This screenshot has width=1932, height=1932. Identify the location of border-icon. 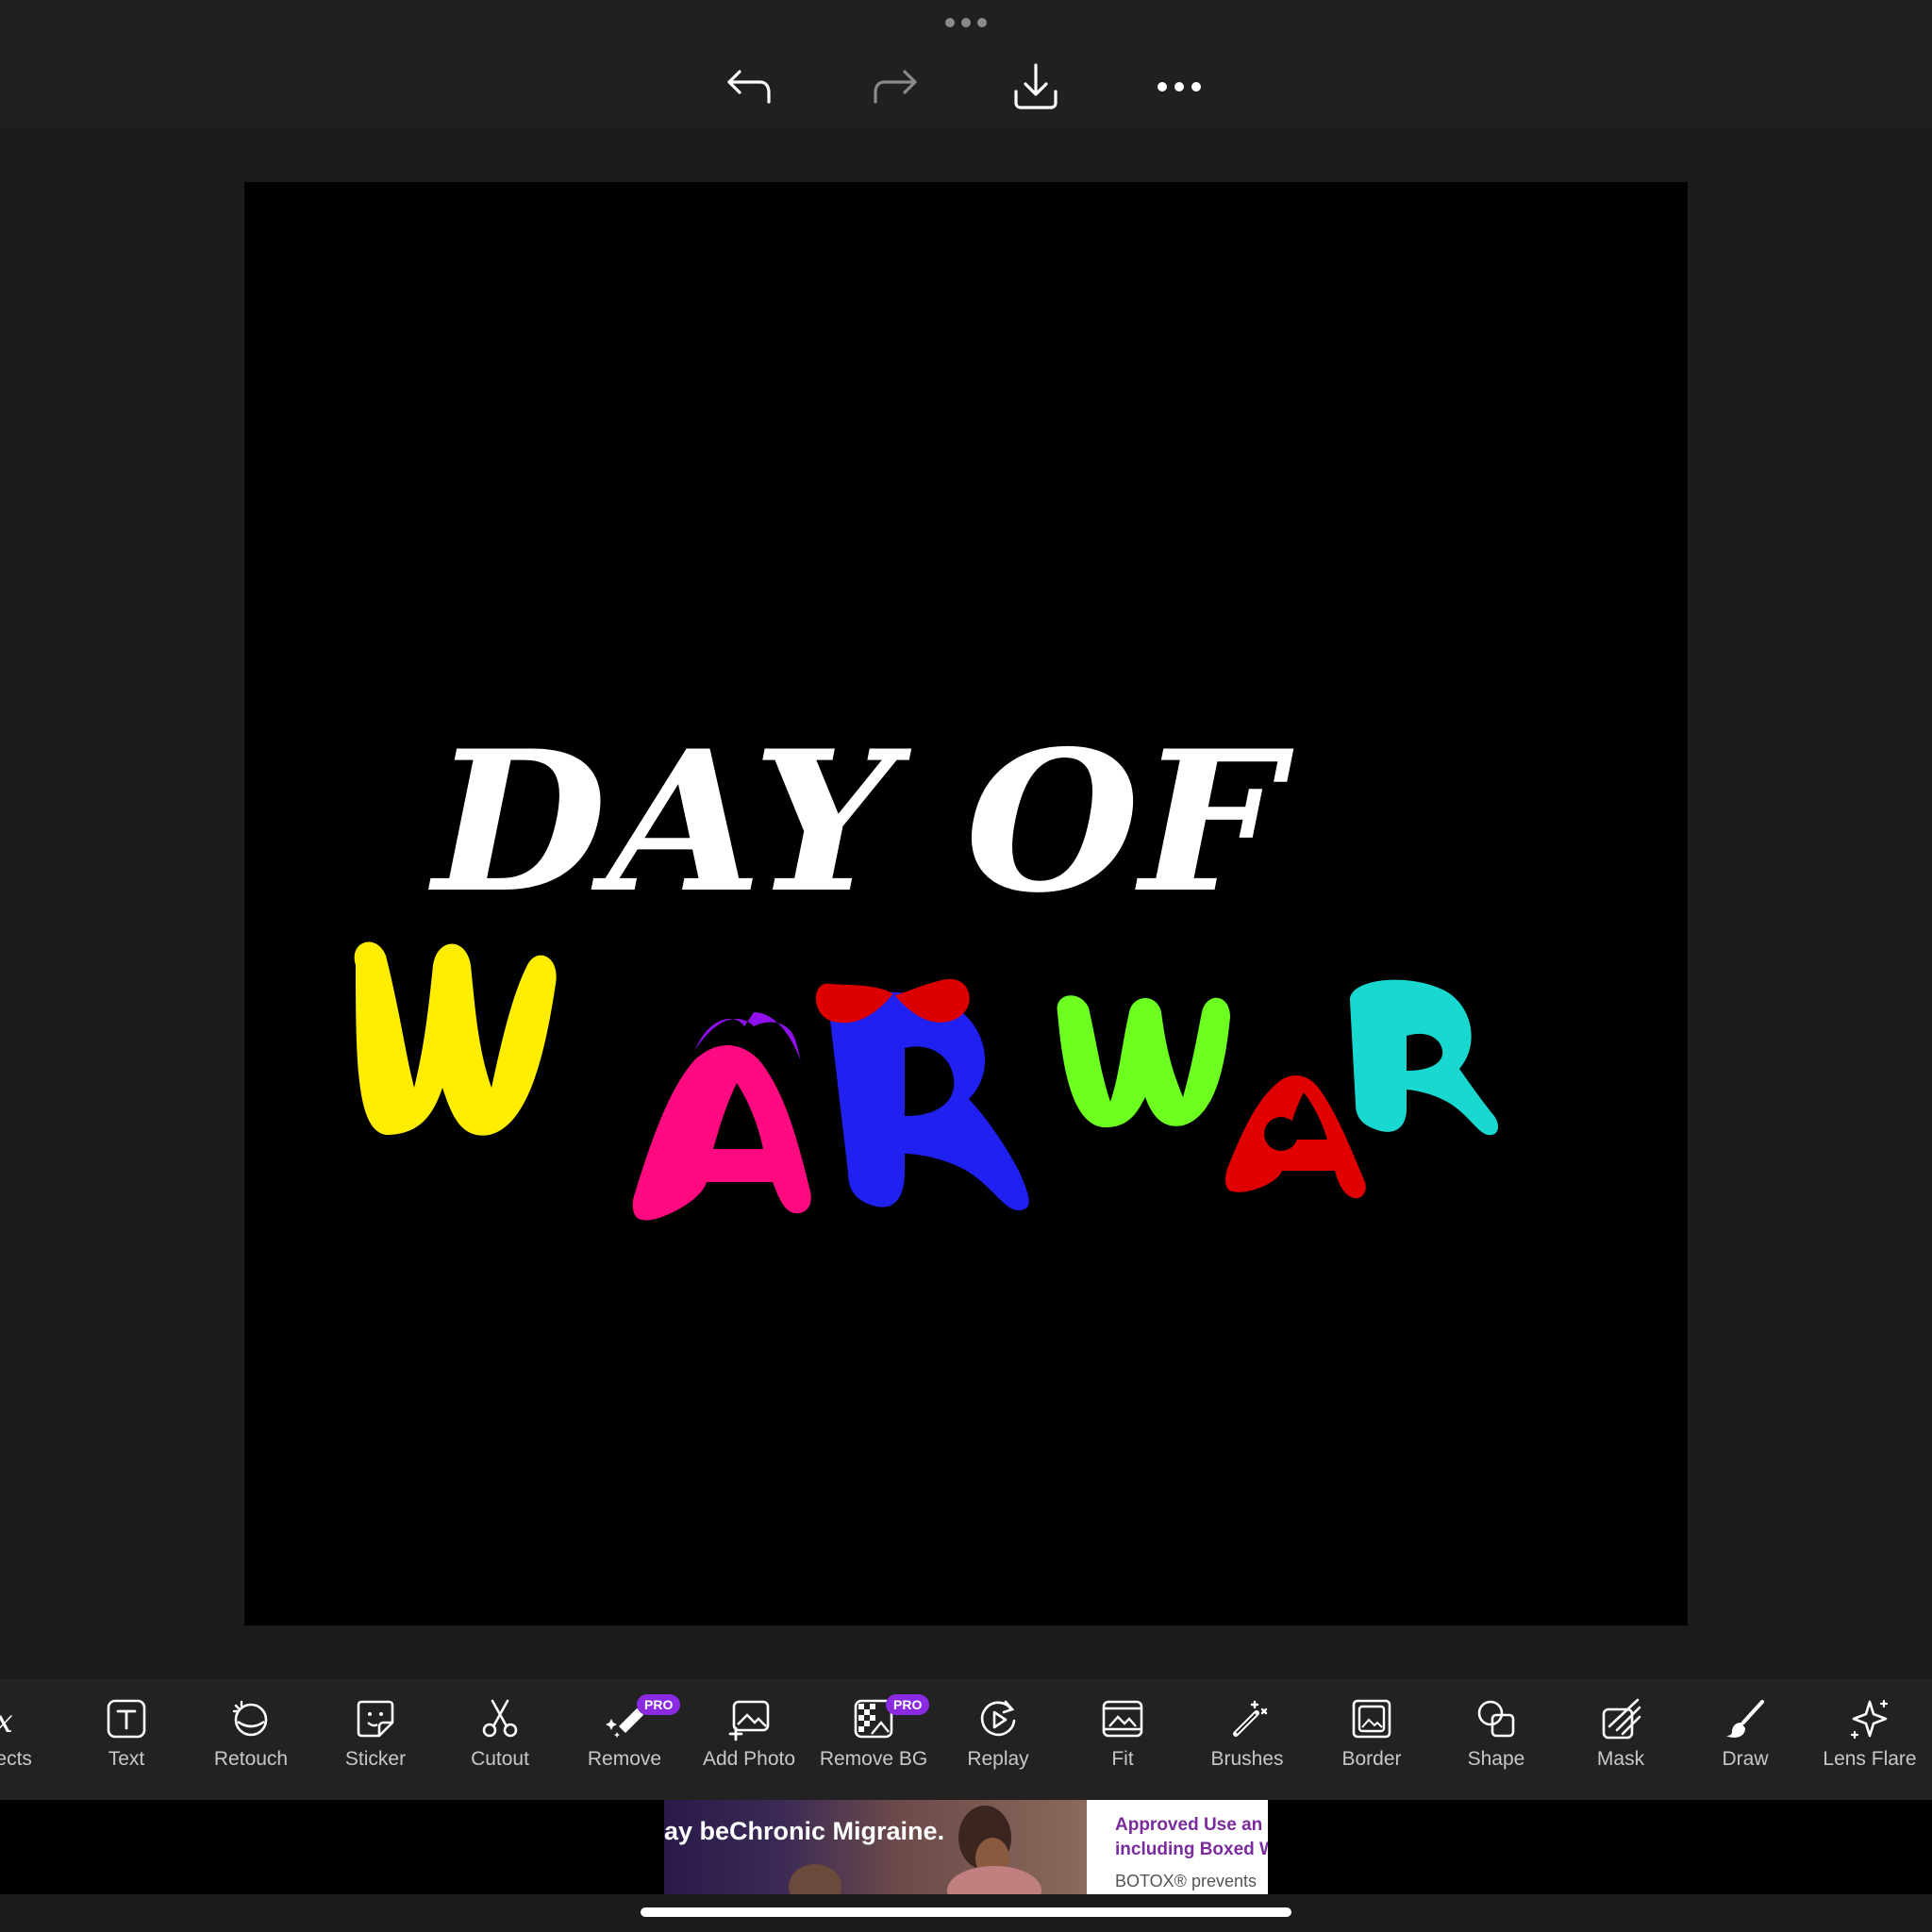
(1371, 1719).